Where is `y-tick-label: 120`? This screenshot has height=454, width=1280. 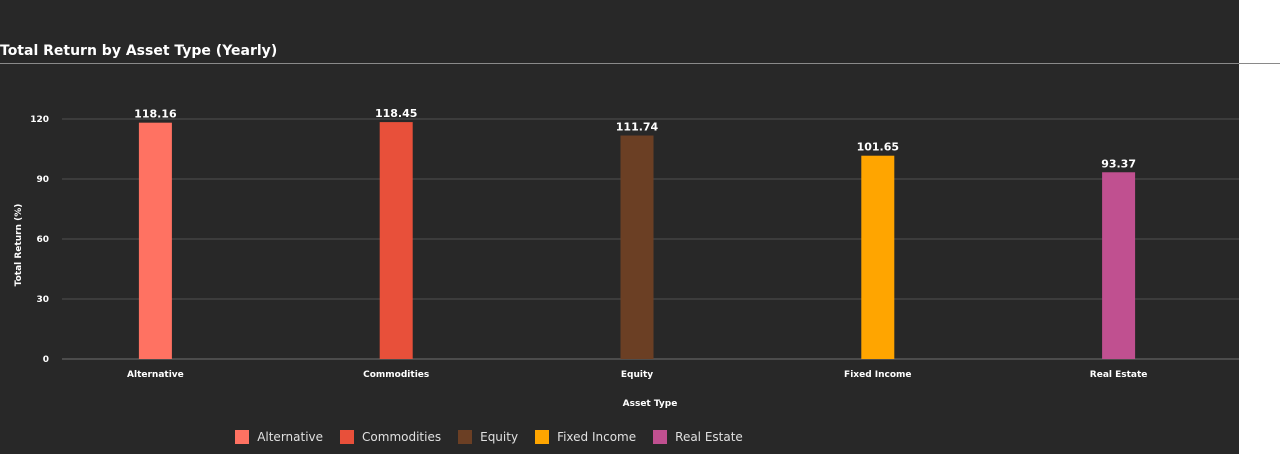
y-tick-label: 120 is located at coordinates (39, 120).